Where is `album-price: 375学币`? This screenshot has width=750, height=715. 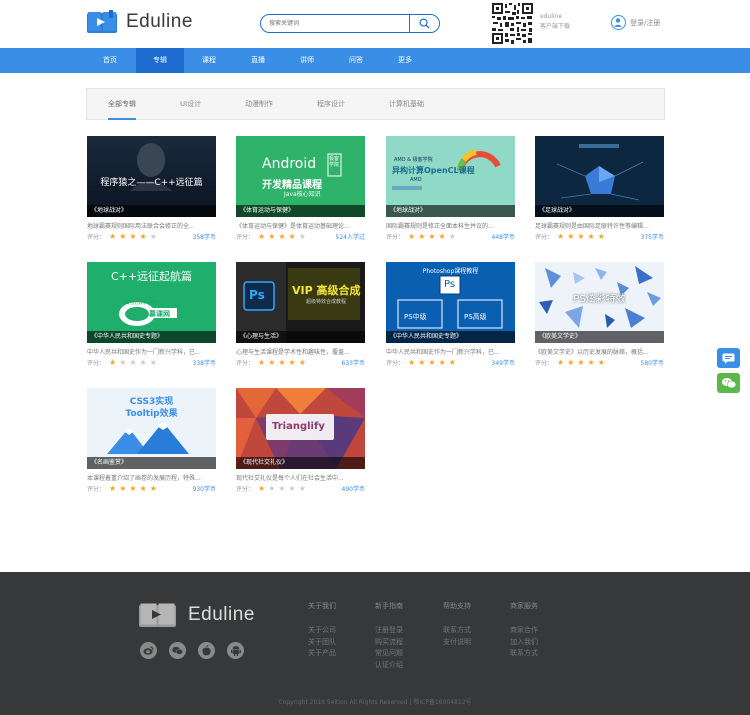
album-price: 375学币 is located at coordinates (652, 237).